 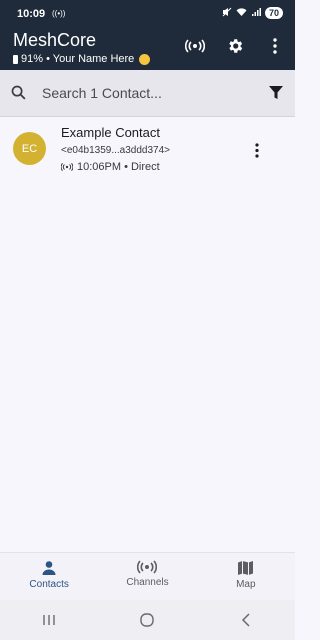 What do you see at coordinates (49, 577) in the screenshot?
I see `nav-contacts: Contacts` at bounding box center [49, 577].